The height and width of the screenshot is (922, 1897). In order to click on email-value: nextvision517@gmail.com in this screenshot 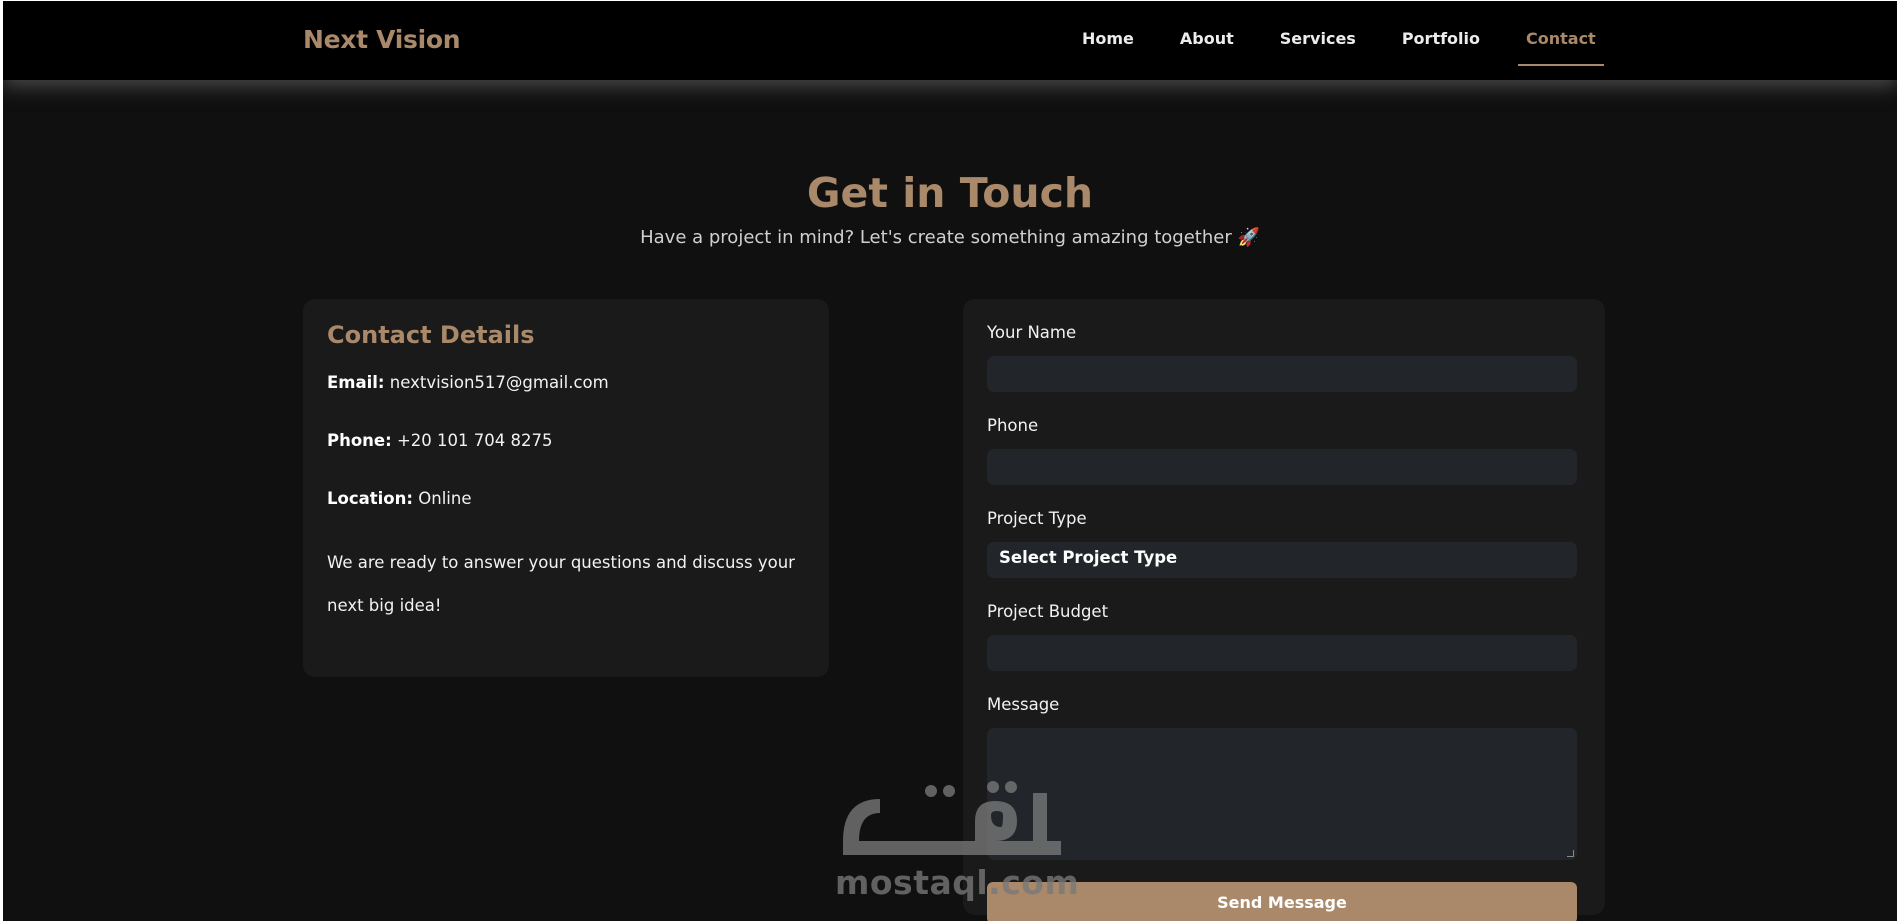, I will do `click(499, 382)`.